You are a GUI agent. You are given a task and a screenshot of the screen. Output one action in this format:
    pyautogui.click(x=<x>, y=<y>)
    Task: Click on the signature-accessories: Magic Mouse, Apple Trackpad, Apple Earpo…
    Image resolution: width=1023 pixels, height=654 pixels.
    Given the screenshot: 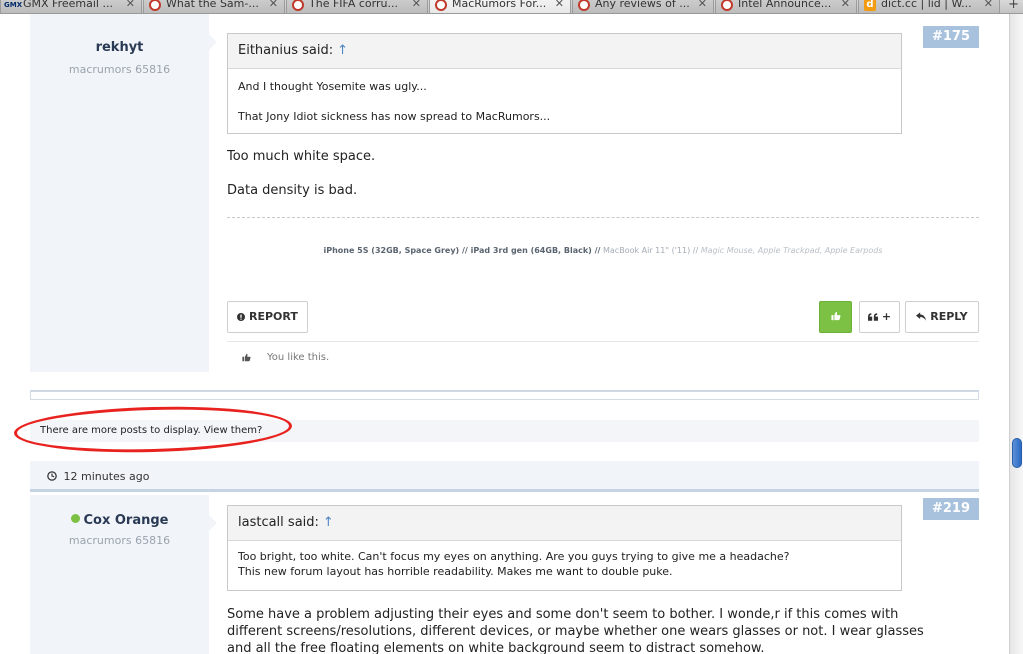 What is the action you would take?
    pyautogui.click(x=791, y=250)
    